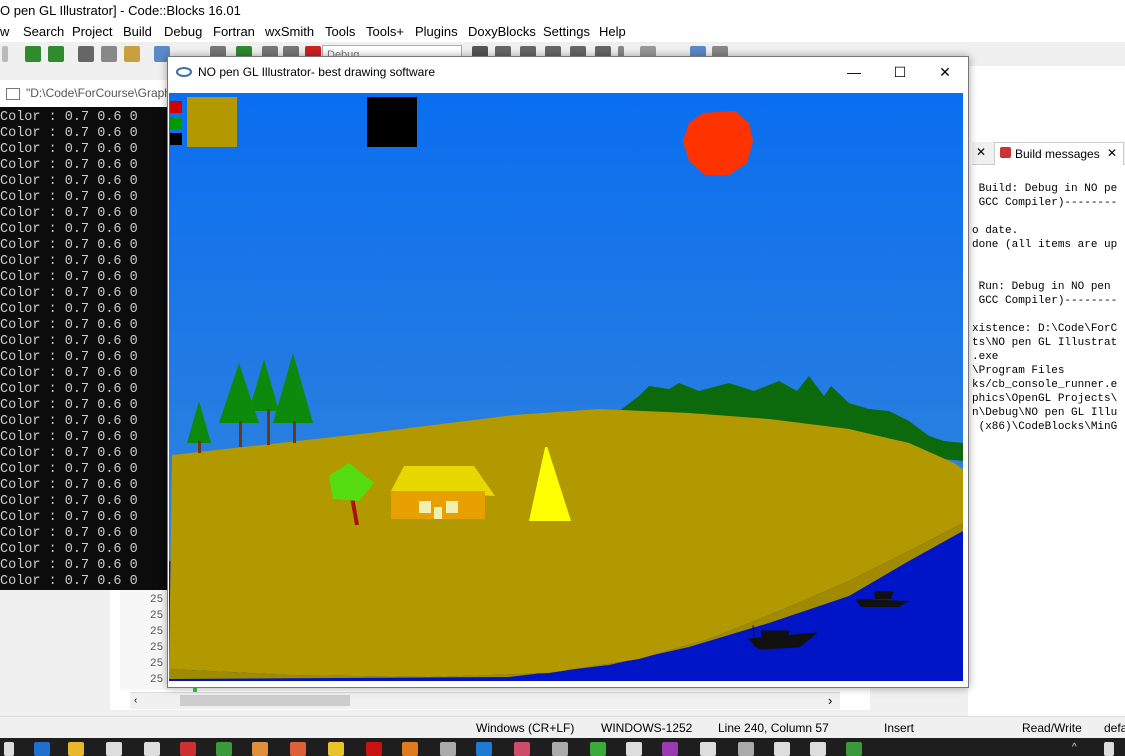 Image resolution: width=1125 pixels, height=756 pixels. I want to click on copy-icon, so click(109, 54).